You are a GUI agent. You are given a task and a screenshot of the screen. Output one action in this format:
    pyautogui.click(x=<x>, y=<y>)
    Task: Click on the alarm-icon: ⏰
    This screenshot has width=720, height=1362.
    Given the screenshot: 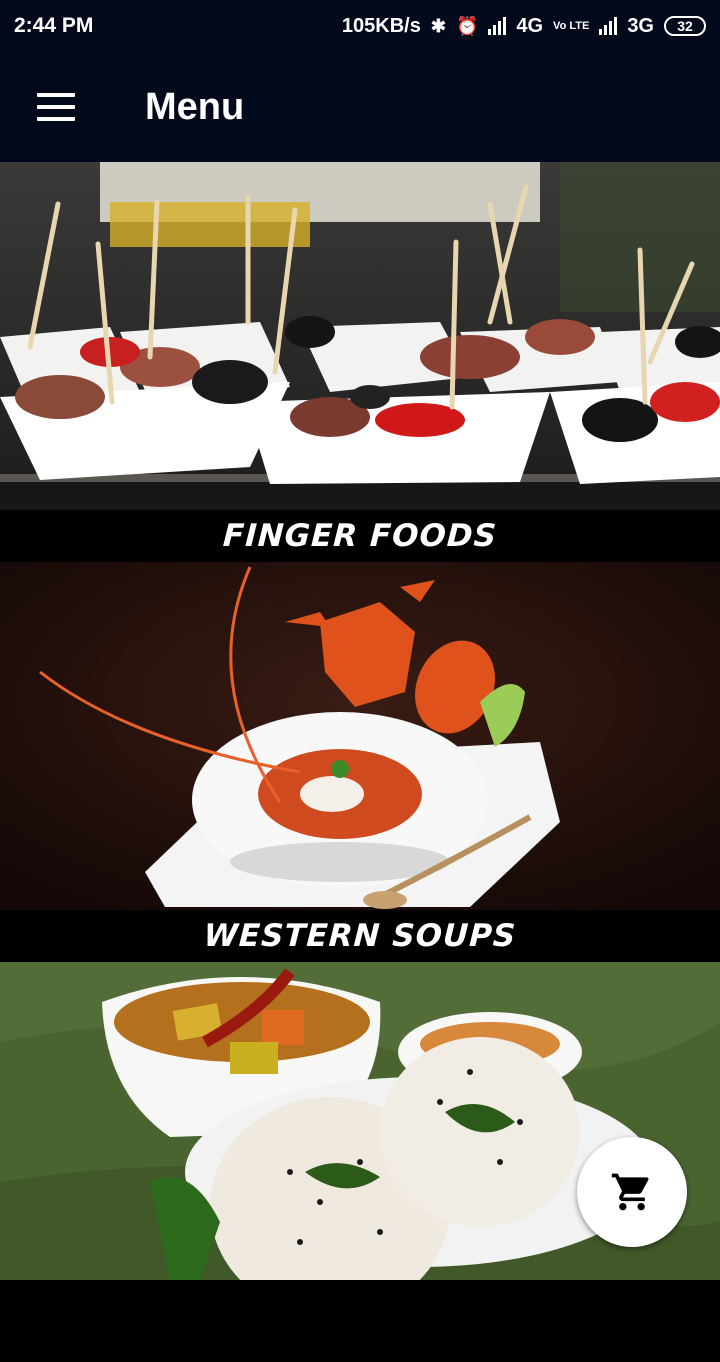 What is the action you would take?
    pyautogui.click(x=467, y=25)
    